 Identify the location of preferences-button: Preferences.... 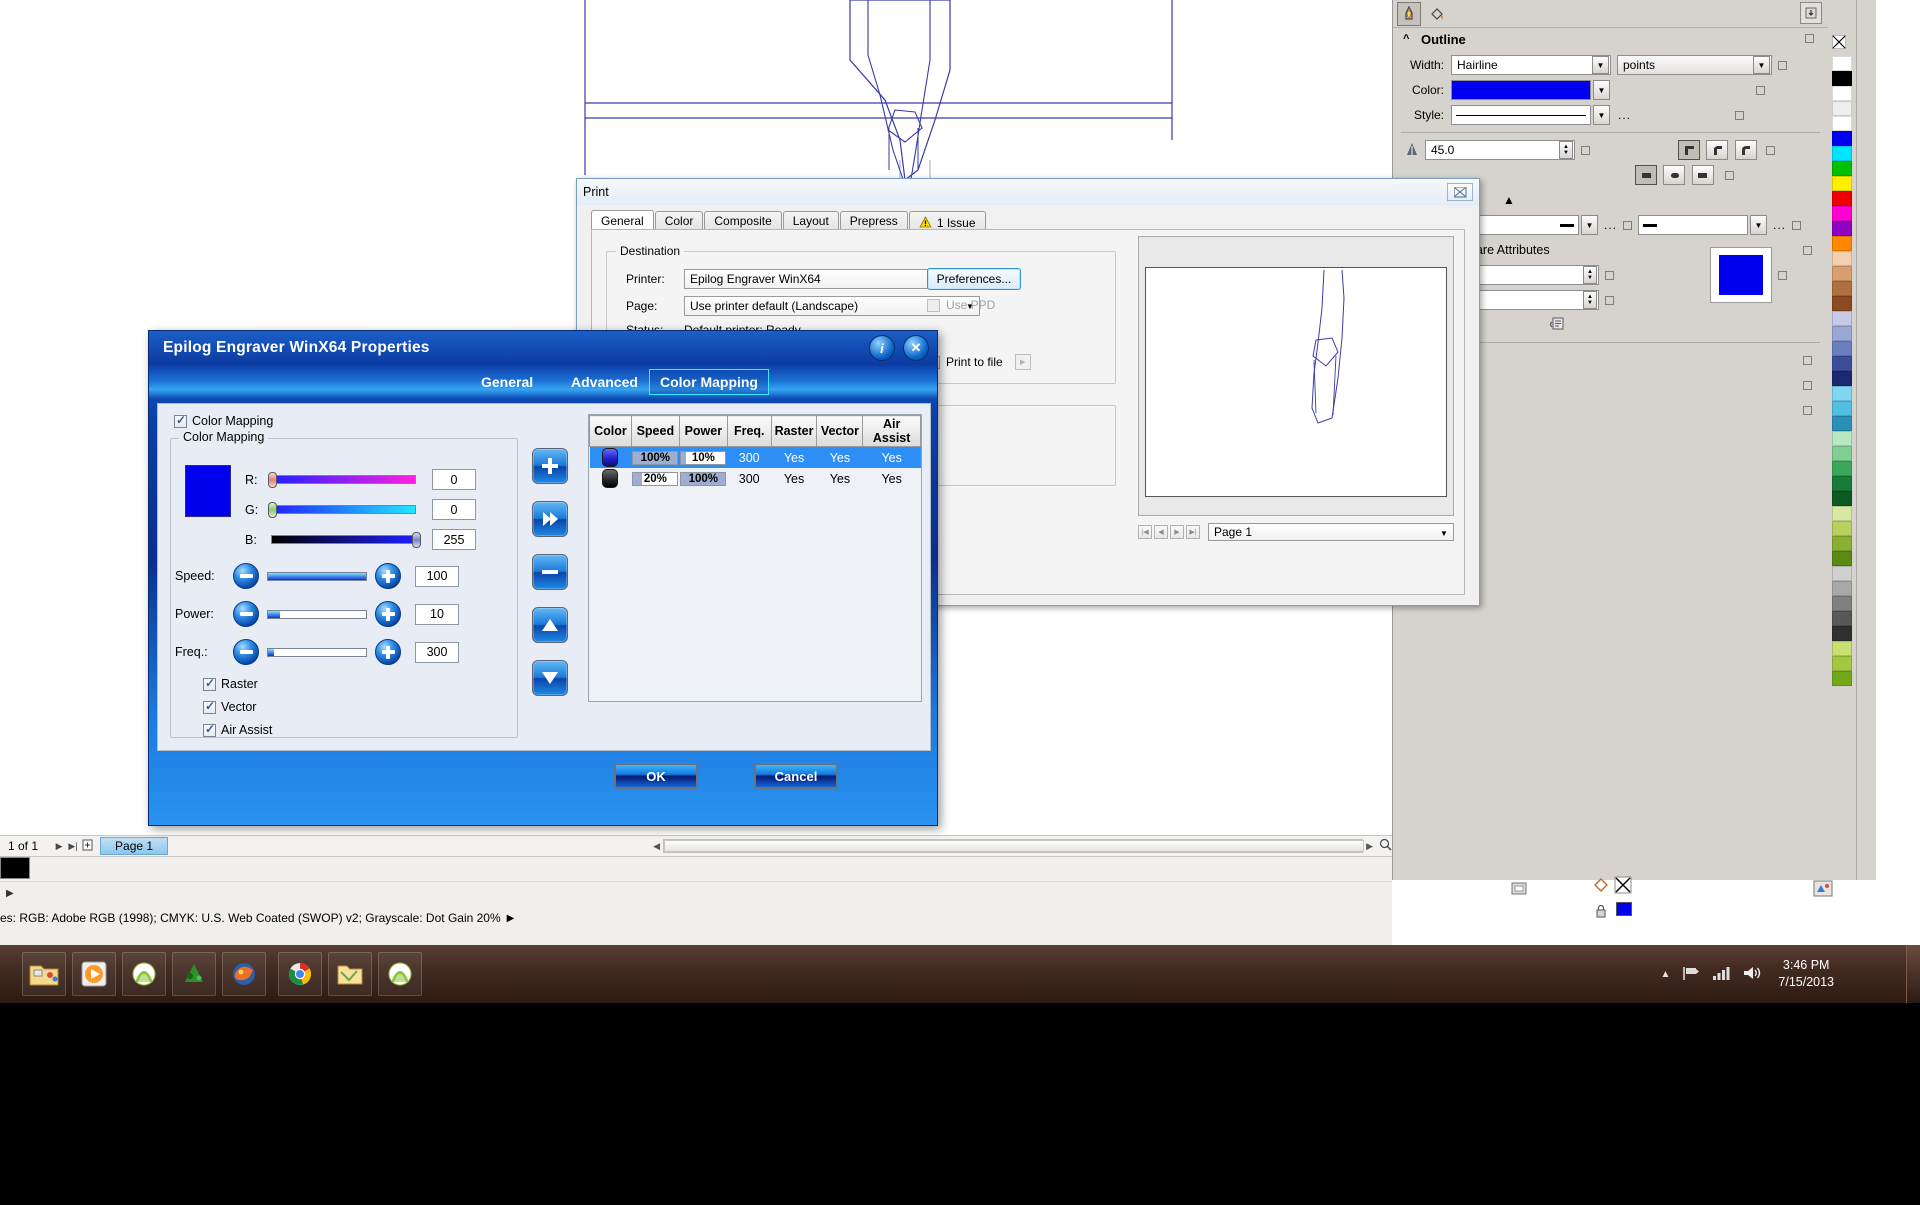
(974, 279).